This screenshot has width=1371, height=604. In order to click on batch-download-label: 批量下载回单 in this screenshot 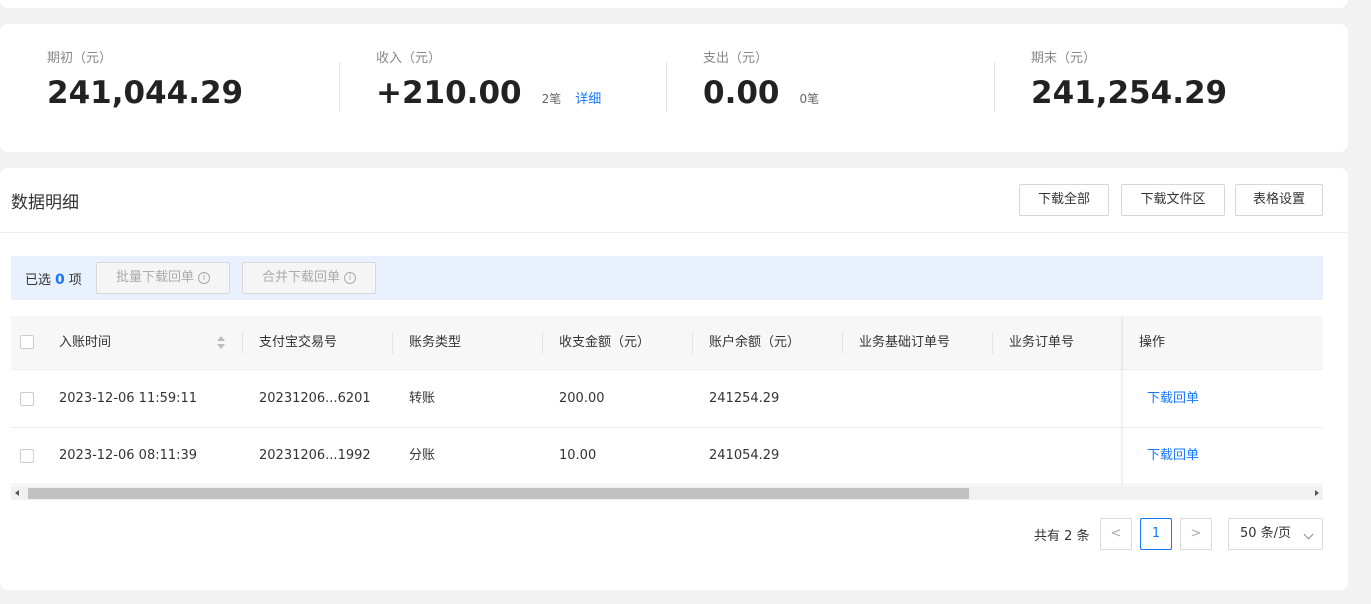, I will do `click(154, 277)`.